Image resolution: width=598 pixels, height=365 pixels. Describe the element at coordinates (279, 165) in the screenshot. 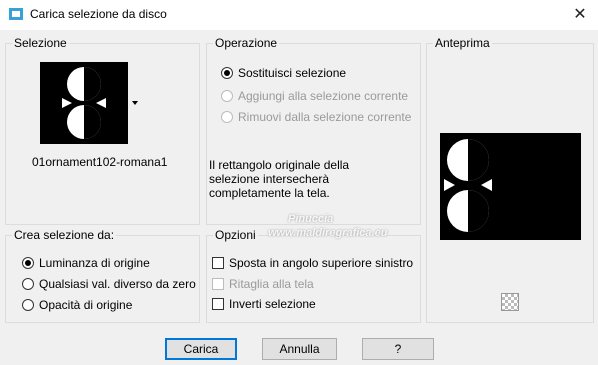

I see `description-line: Il rettangolo originale della` at that location.